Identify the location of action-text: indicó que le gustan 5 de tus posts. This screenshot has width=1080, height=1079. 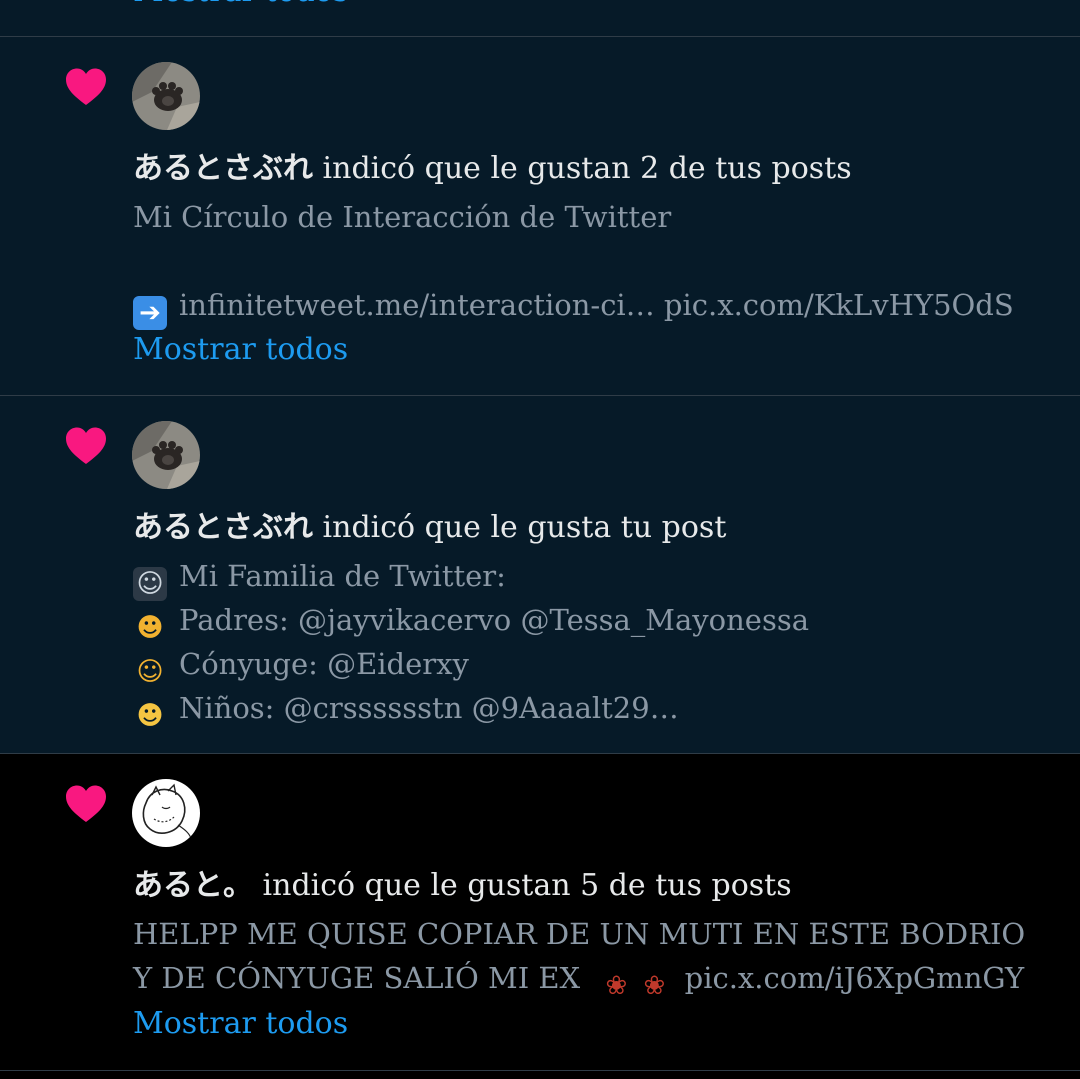
(522, 885).